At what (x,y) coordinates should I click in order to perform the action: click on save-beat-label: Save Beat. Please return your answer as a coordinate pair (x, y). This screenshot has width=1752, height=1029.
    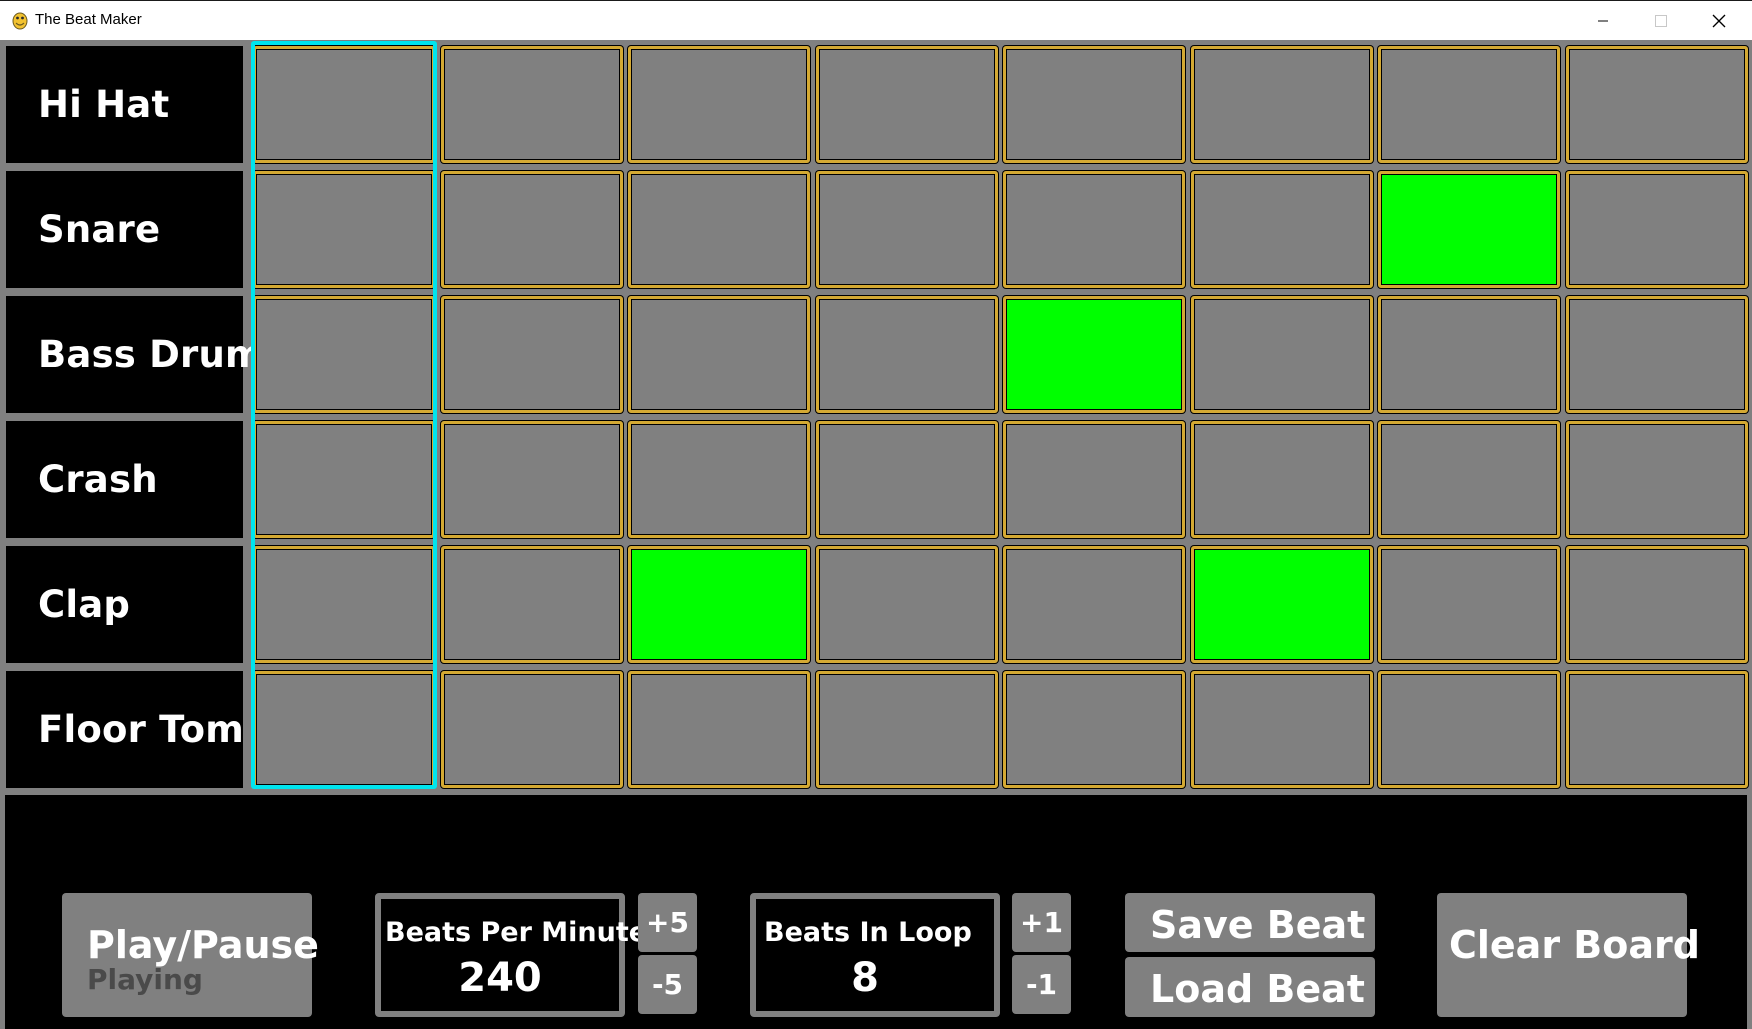
    Looking at the image, I should click on (1258, 925).